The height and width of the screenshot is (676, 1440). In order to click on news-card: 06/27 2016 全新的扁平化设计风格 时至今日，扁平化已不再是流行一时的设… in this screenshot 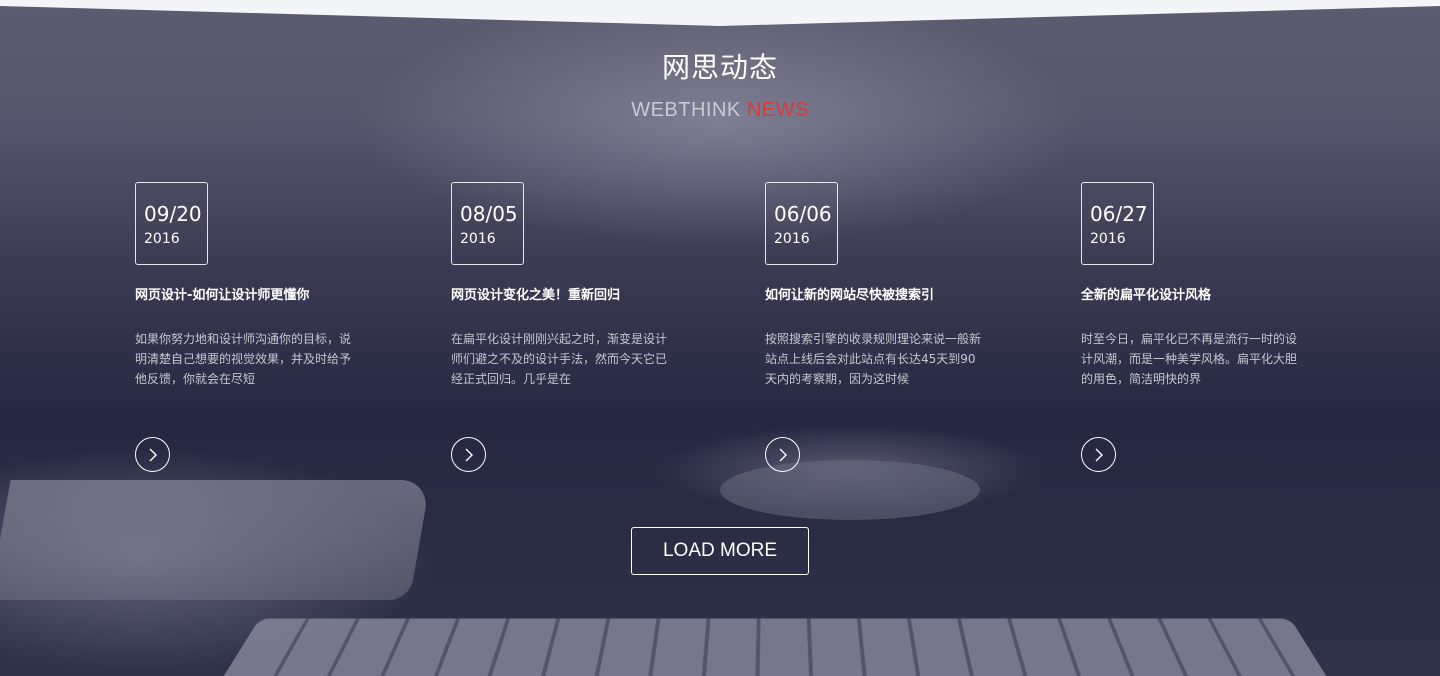, I will do `click(1196, 327)`.